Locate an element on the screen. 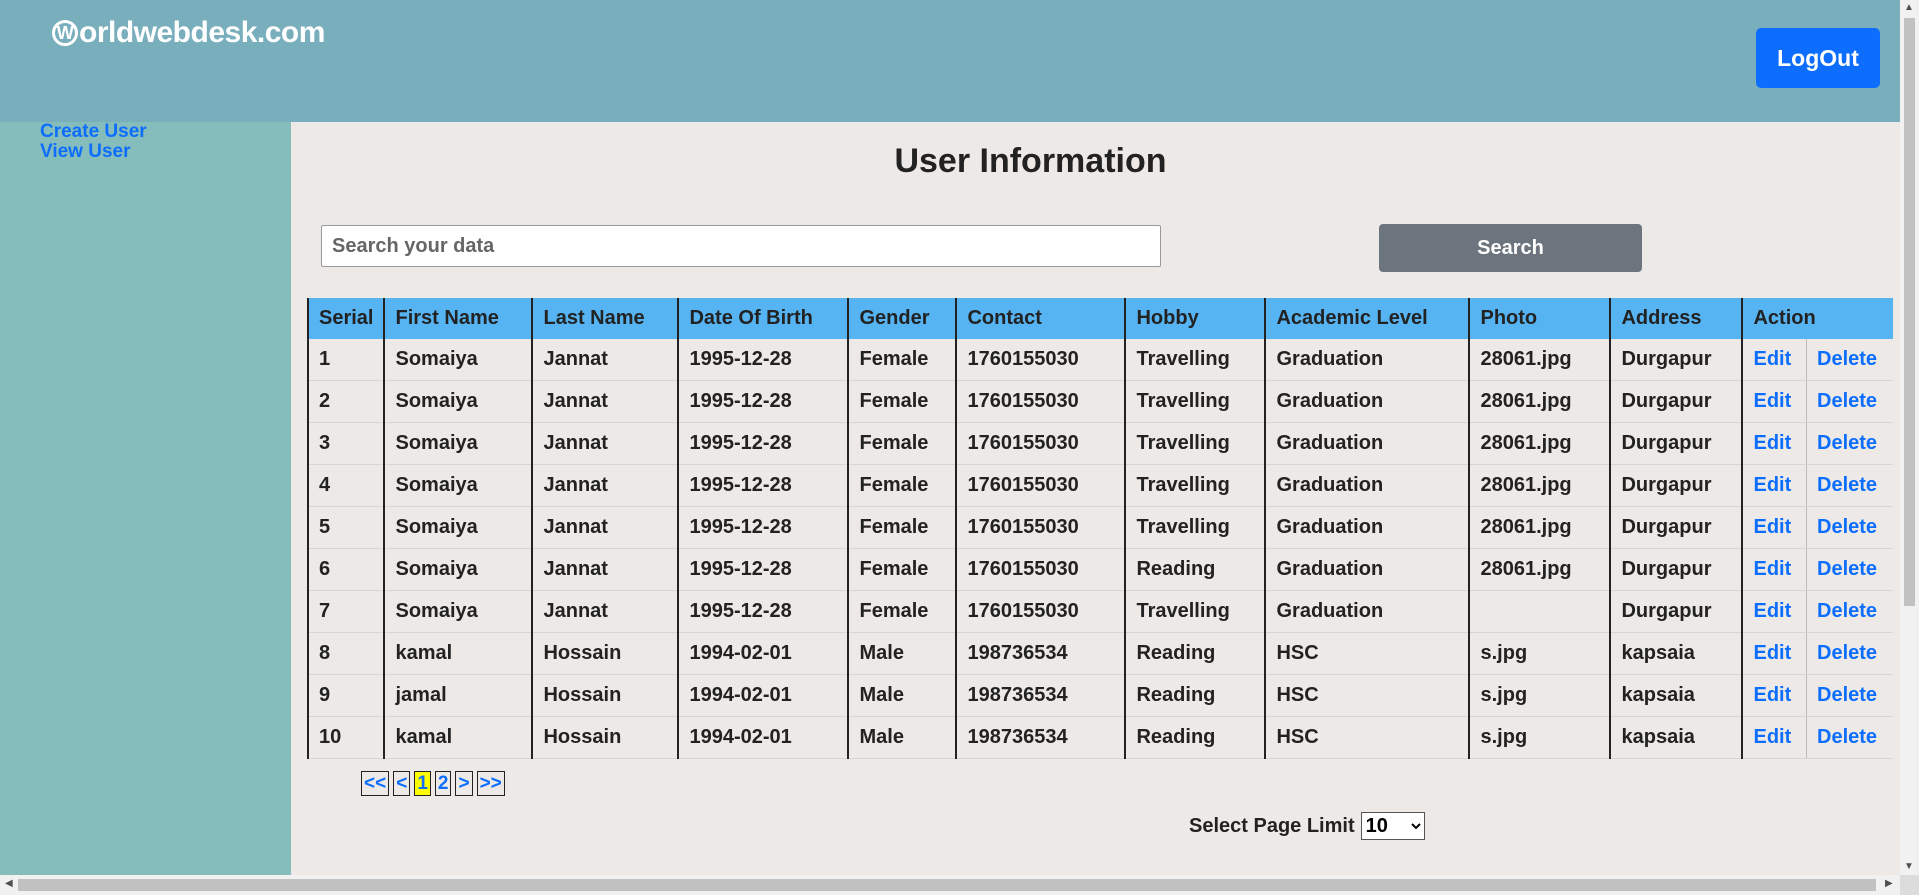 The width and height of the screenshot is (1919, 895). scroll-left-arrow-icon: ◀ is located at coordinates (9, 883).